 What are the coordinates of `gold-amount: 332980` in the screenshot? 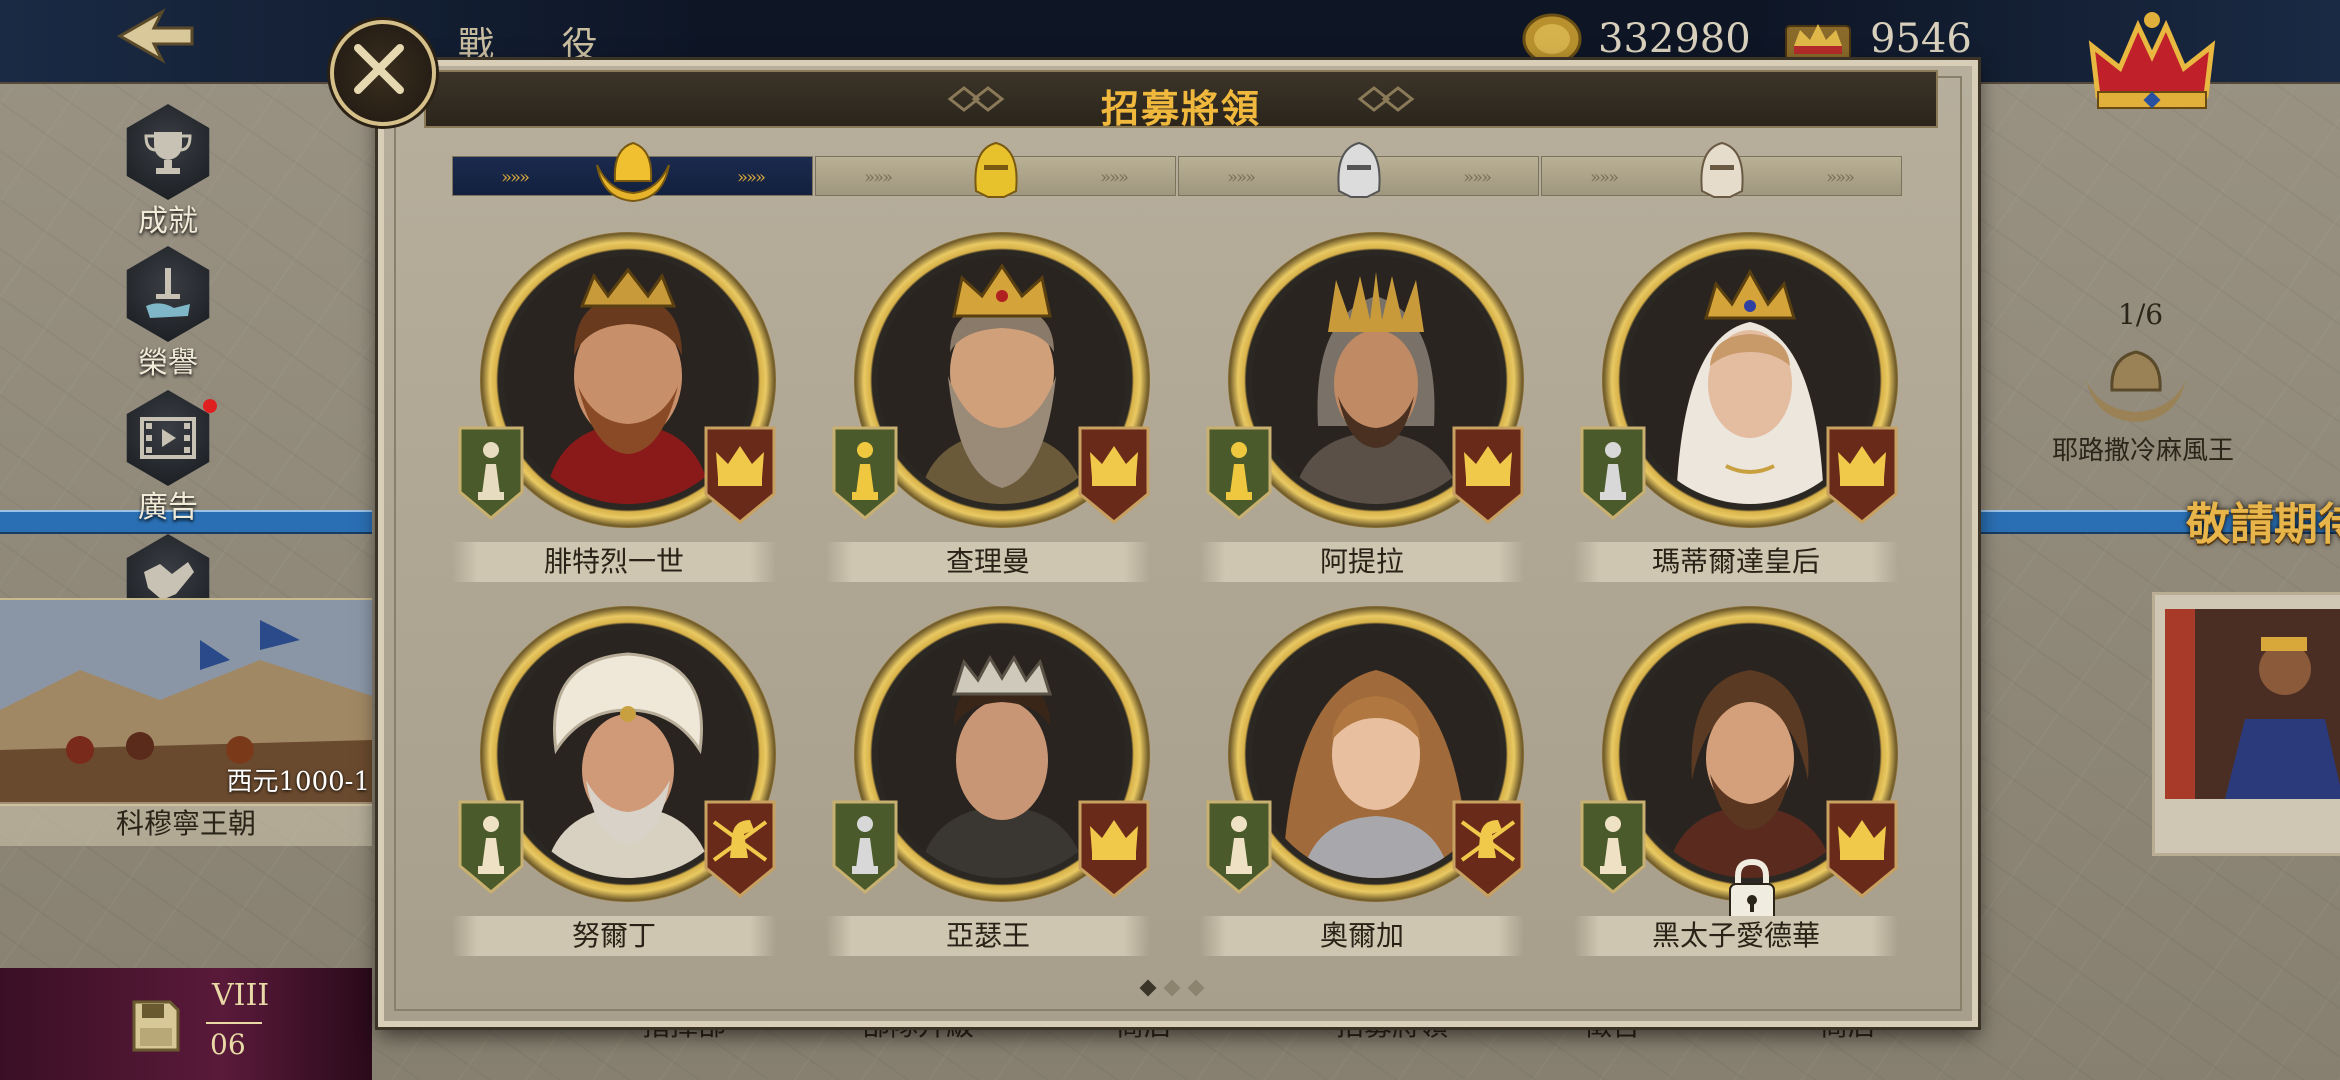 It's located at (1674, 39).